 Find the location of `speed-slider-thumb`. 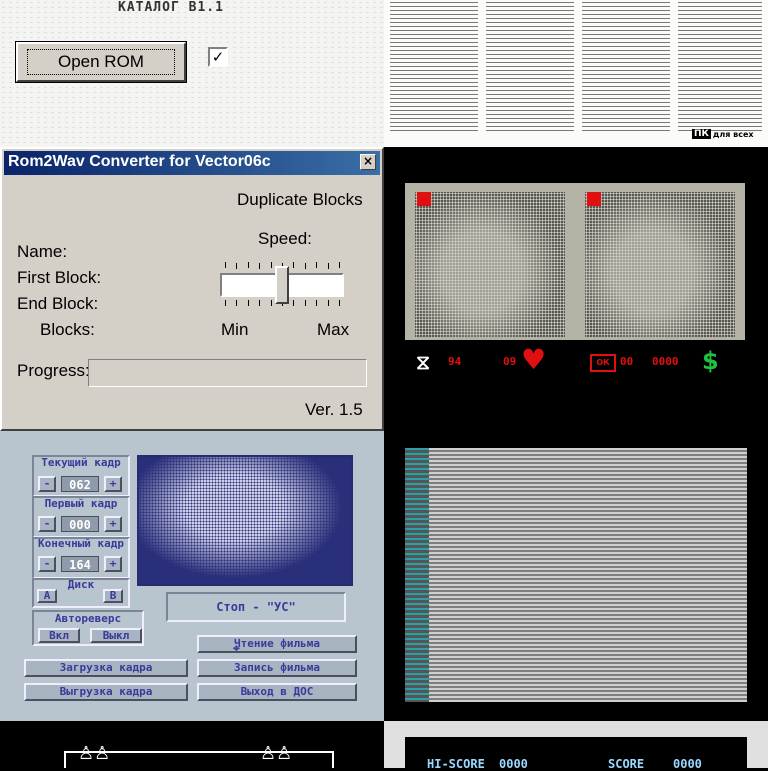

speed-slider-thumb is located at coordinates (282, 285).